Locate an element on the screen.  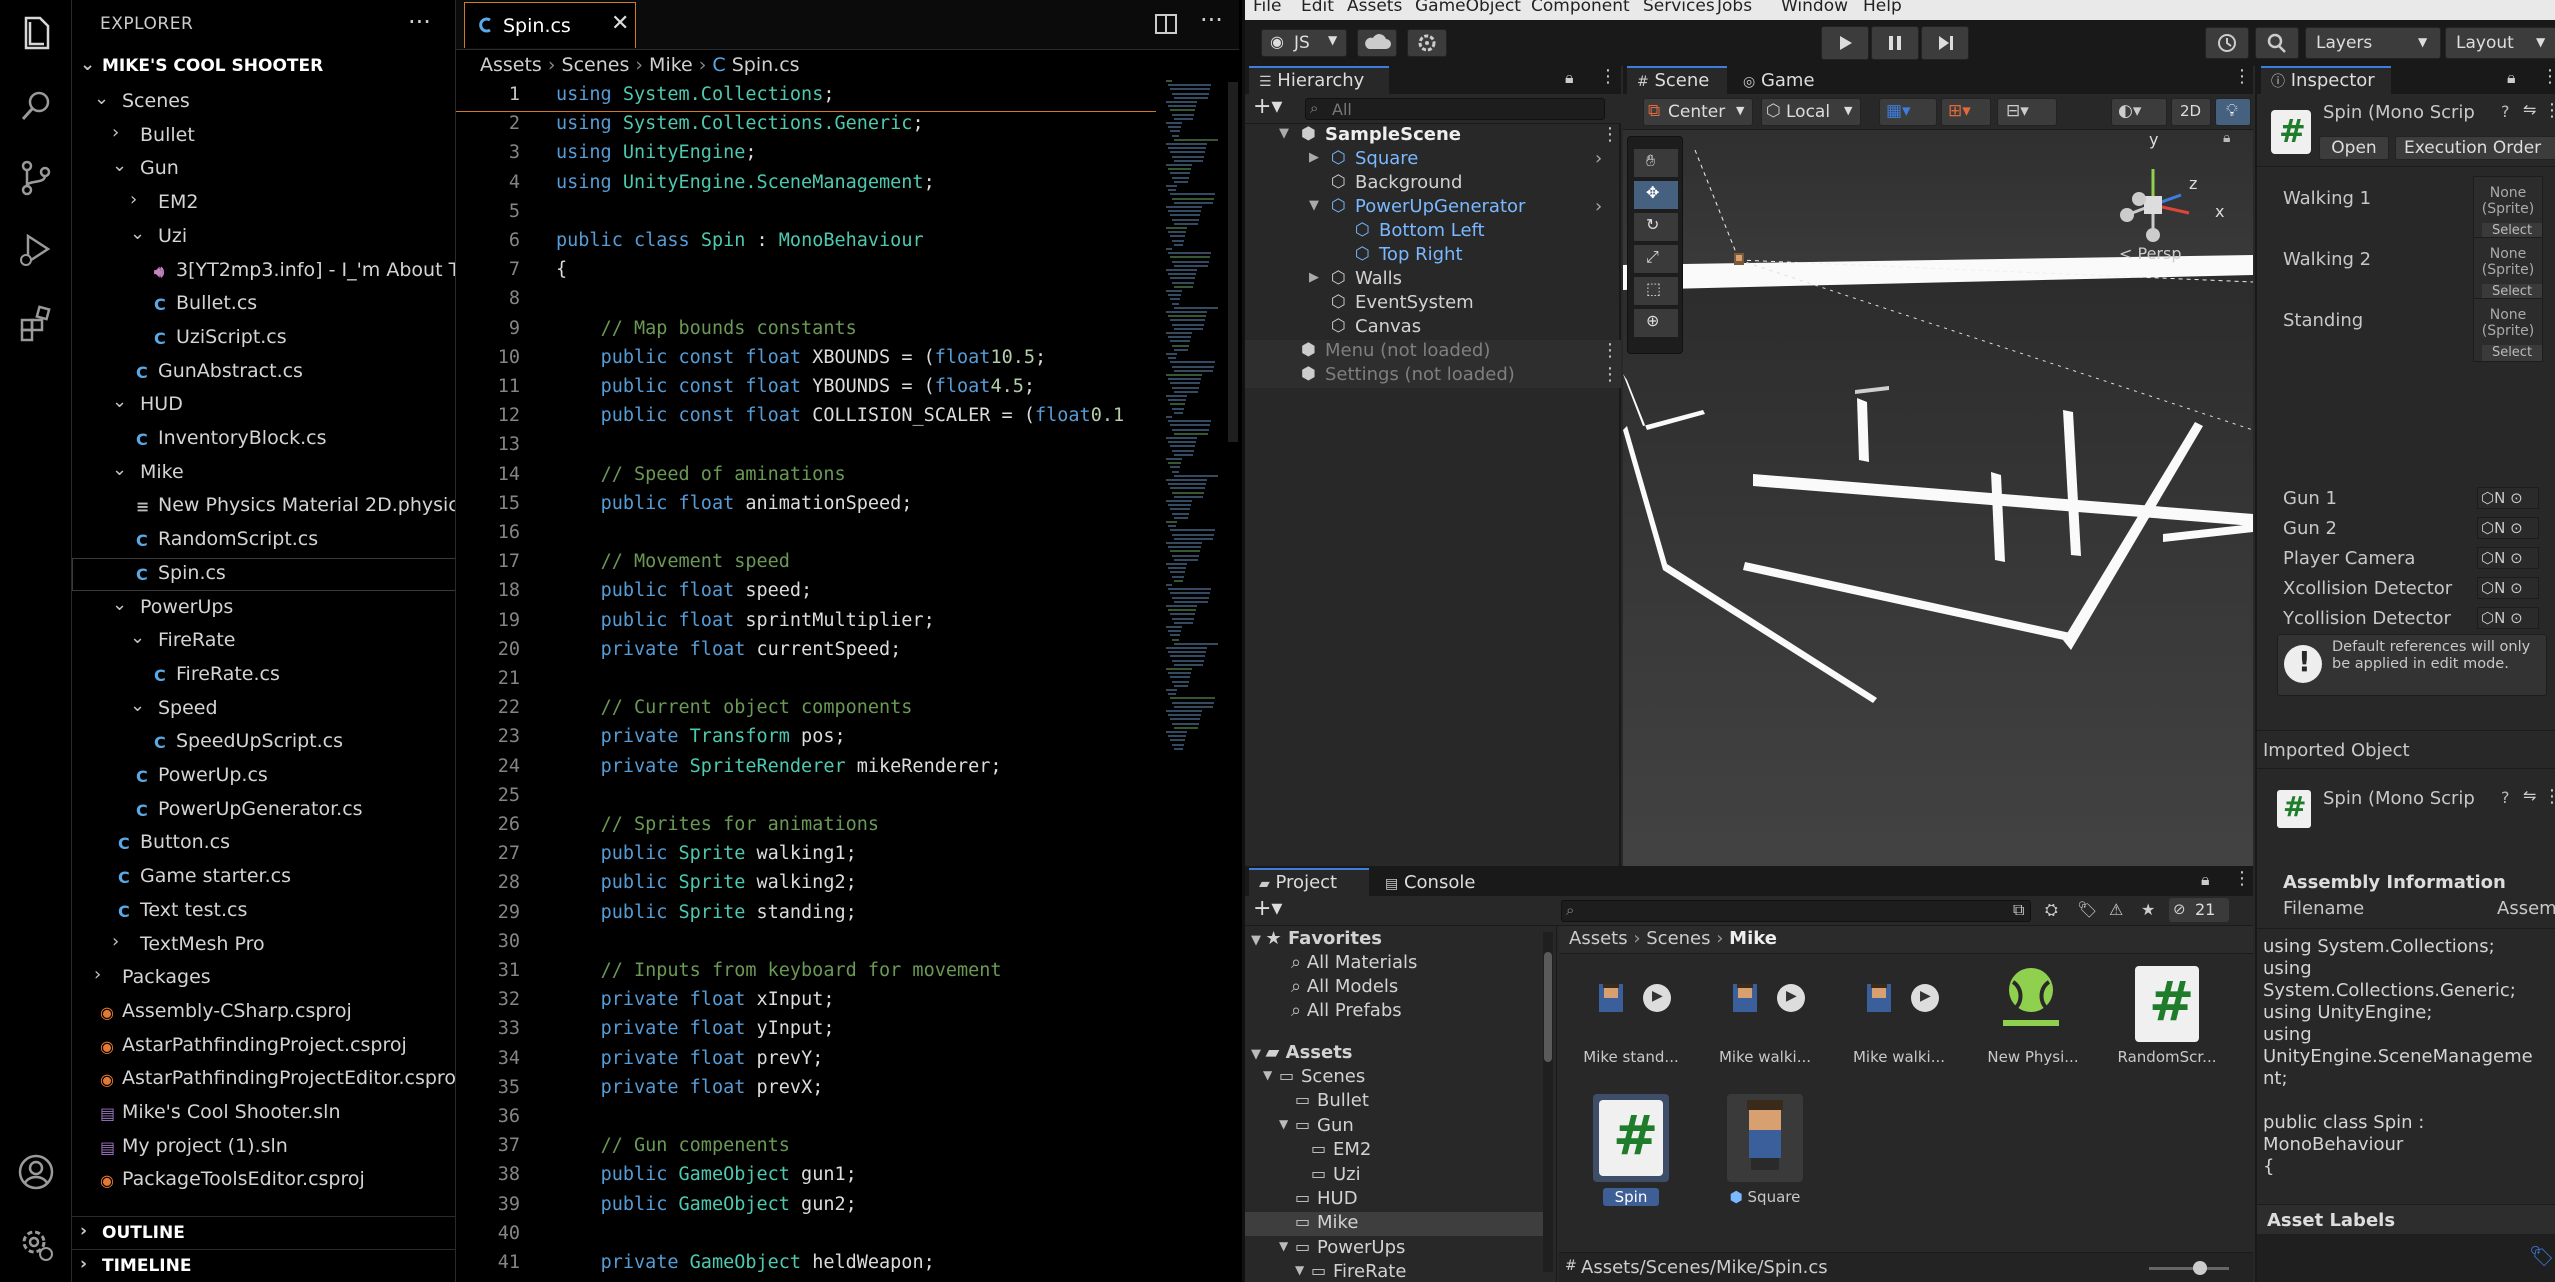
perspective-toggle: < Persp is located at coordinates (2150, 253).